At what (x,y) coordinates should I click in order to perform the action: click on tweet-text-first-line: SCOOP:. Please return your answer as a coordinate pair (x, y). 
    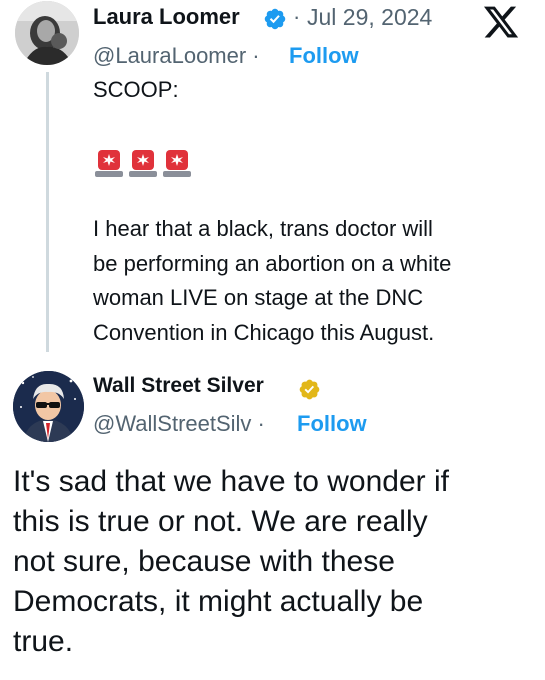
    Looking at the image, I should click on (136, 89).